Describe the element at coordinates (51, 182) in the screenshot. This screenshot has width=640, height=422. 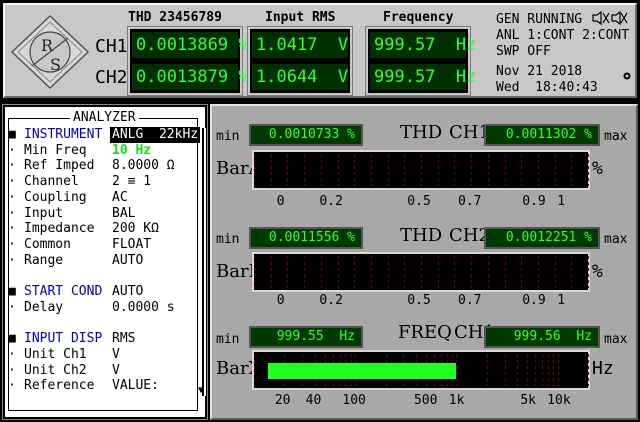
I see `analyzer-row-label: Channel` at that location.